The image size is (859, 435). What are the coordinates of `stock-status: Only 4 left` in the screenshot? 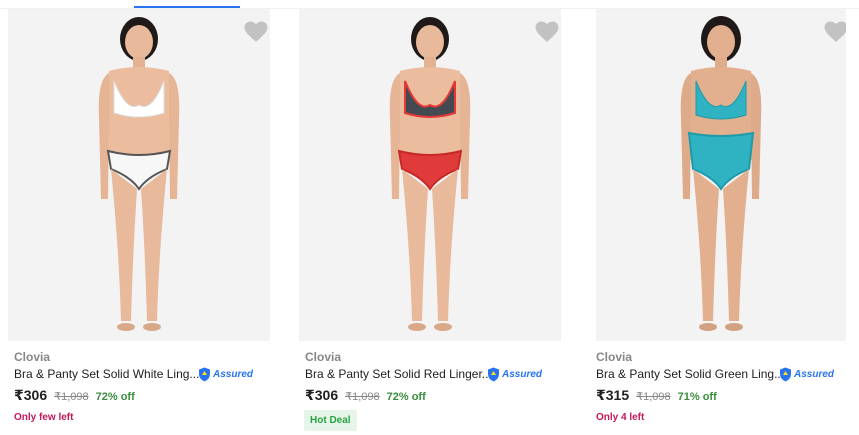 It's located at (620, 417).